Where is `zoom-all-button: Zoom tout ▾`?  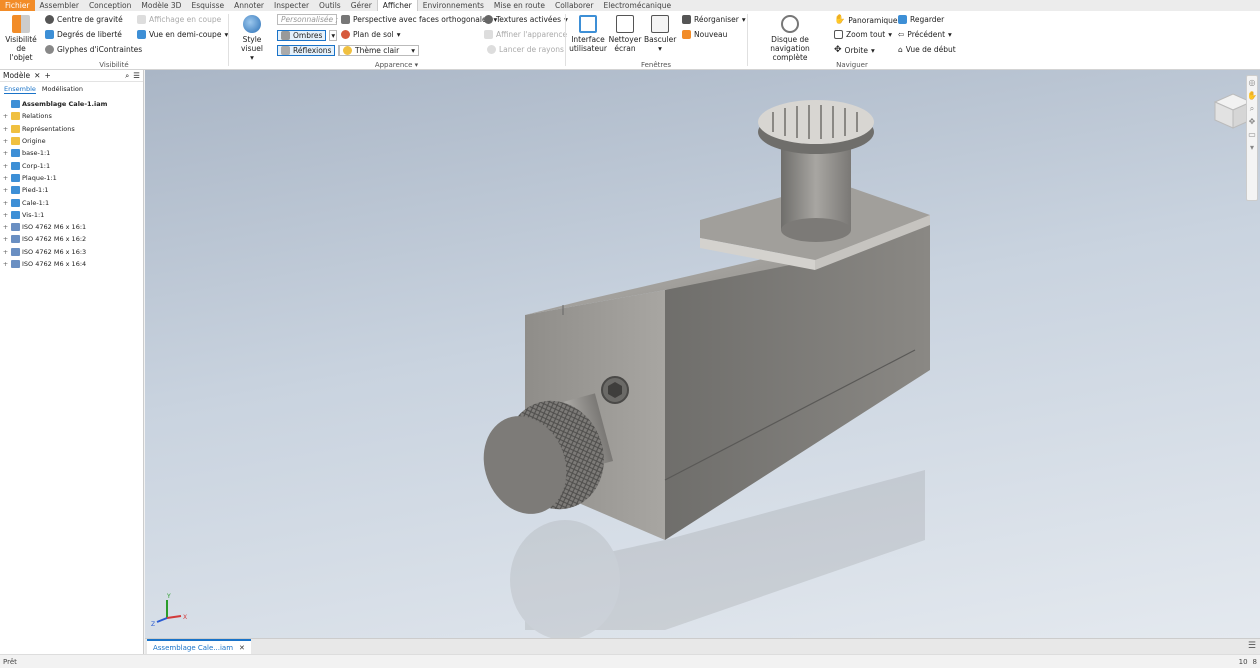
zoom-all-button: Zoom tout ▾ is located at coordinates (863, 34).